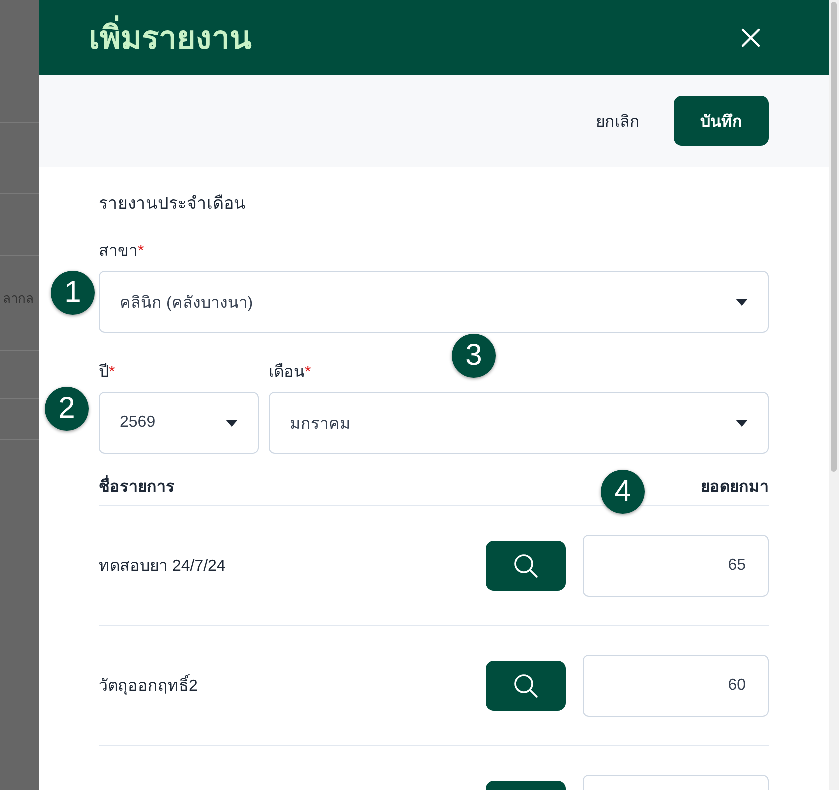 This screenshot has height=790, width=839. Describe the element at coordinates (735, 488) in the screenshot. I see `column-header: ยอดยกมา` at that location.